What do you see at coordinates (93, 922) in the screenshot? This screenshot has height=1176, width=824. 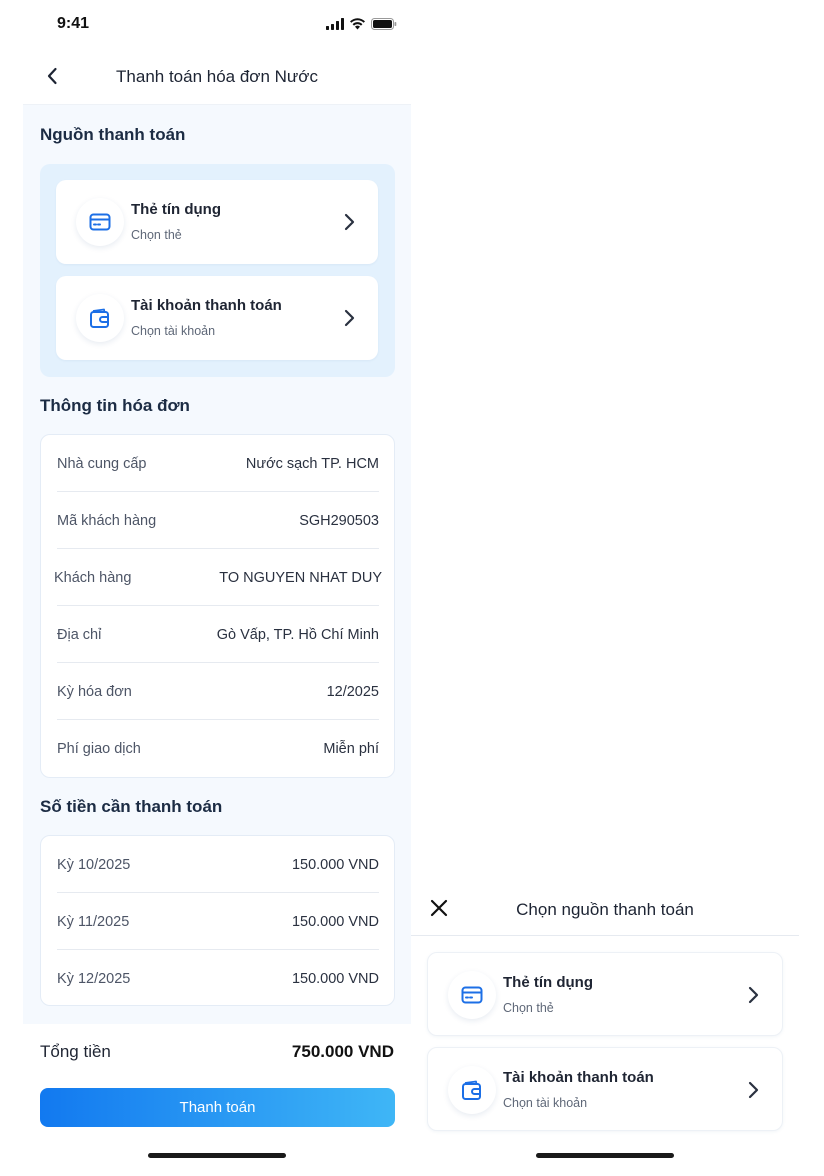 I see `row-label: Kỳ 11/2025` at bounding box center [93, 922].